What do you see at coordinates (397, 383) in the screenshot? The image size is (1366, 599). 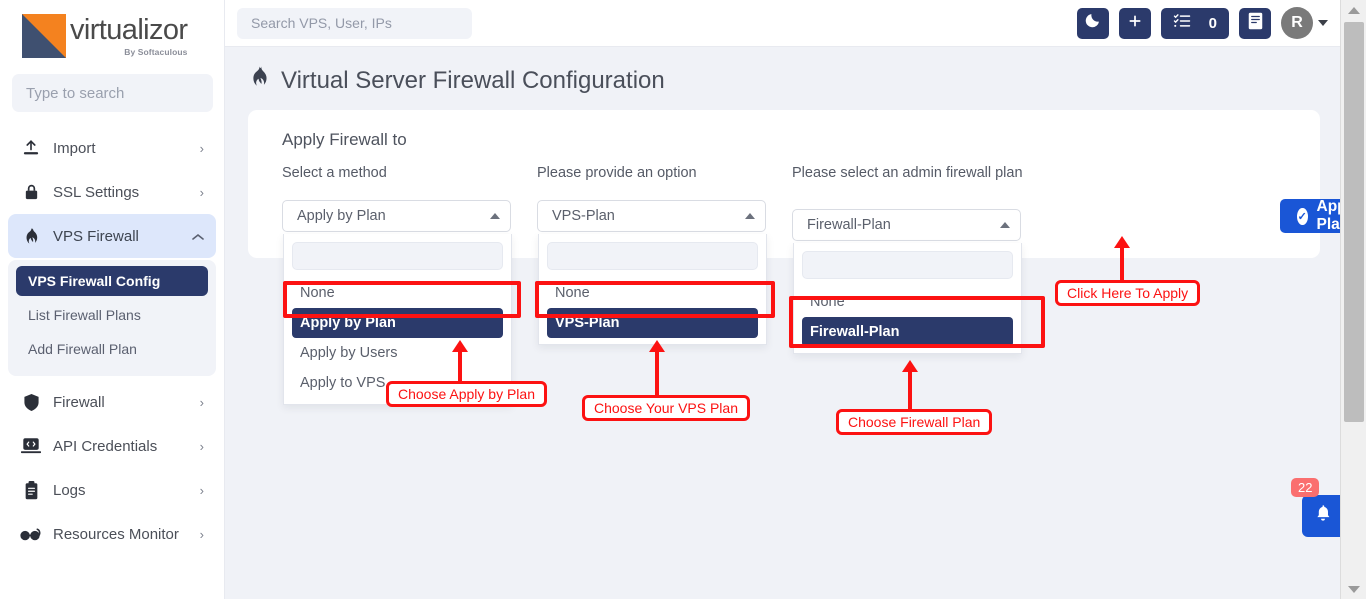 I see `dropdown-option: Apply to VPS` at bounding box center [397, 383].